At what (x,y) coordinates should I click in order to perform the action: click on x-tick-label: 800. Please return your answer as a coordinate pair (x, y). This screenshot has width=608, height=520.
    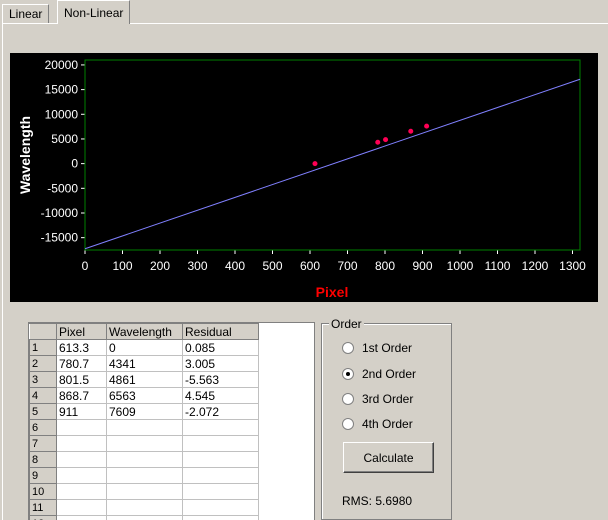
    Looking at the image, I should click on (385, 266).